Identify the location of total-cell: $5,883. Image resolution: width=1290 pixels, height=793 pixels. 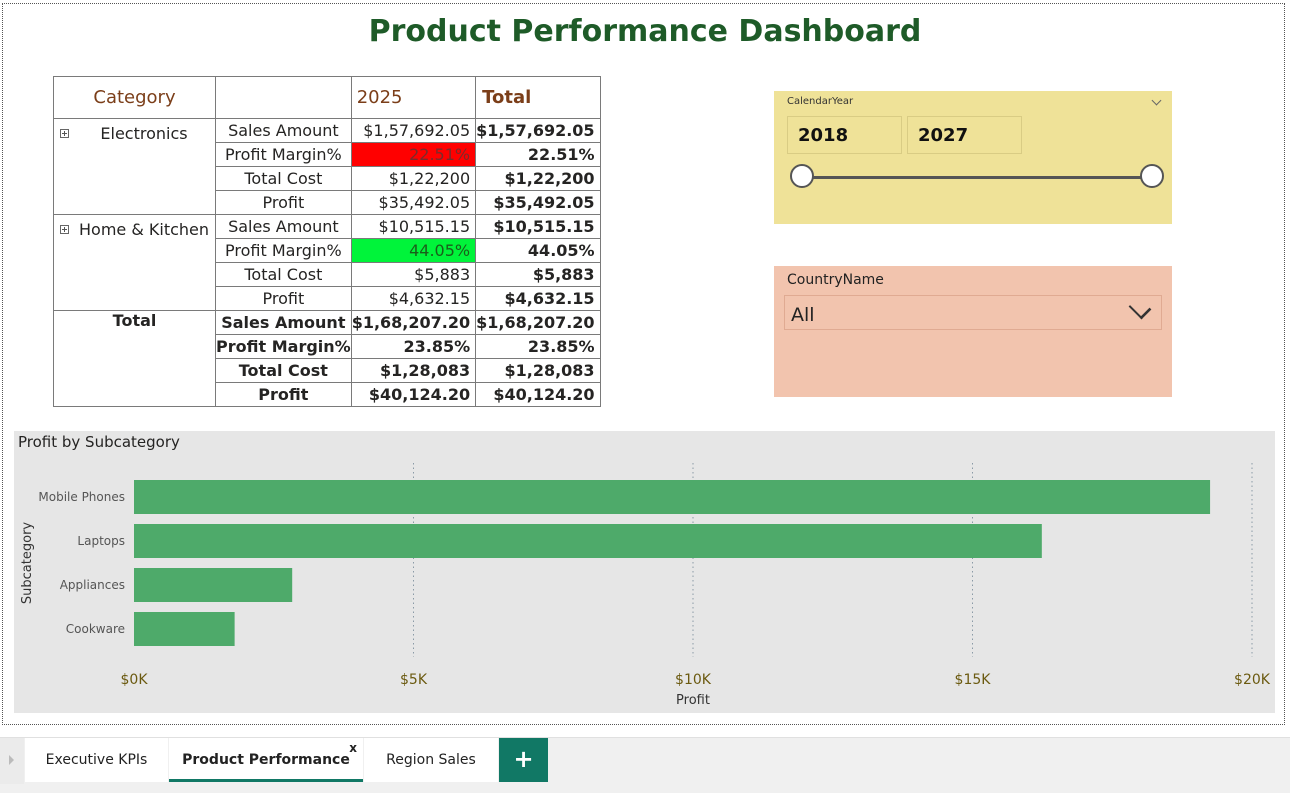
(538, 274).